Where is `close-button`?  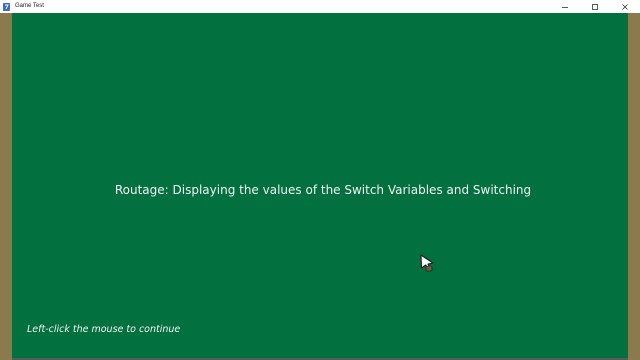
close-button is located at coordinates (625, 6).